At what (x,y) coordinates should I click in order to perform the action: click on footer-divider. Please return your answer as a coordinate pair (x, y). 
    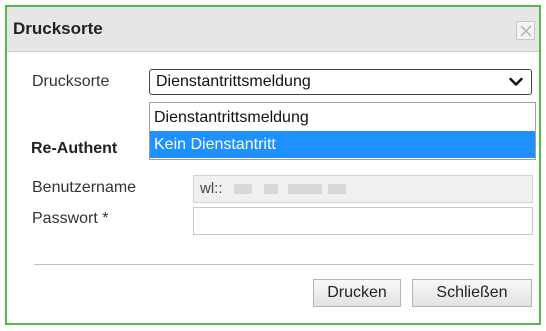
    Looking at the image, I should click on (284, 264).